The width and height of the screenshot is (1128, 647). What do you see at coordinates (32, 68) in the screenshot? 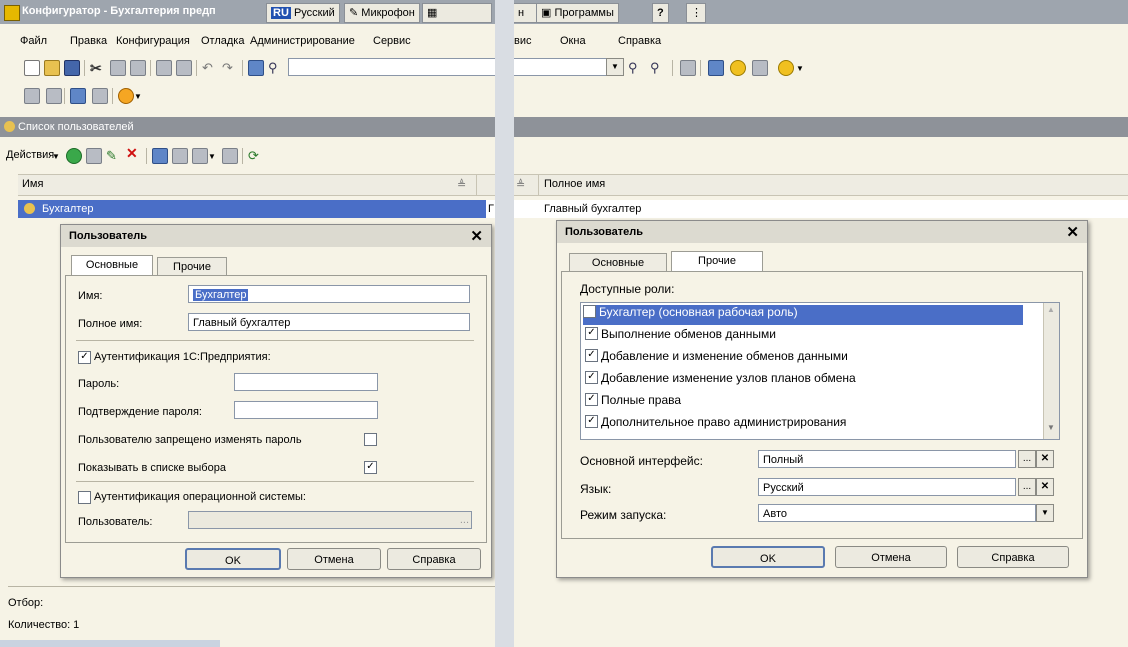
I see `new-file-icon` at bounding box center [32, 68].